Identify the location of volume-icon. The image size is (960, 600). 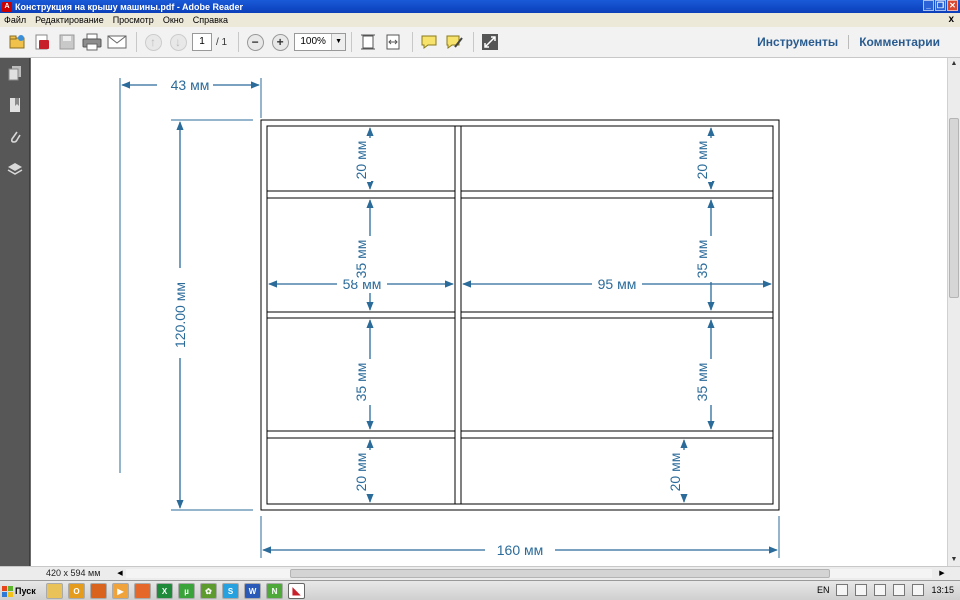
(918, 590).